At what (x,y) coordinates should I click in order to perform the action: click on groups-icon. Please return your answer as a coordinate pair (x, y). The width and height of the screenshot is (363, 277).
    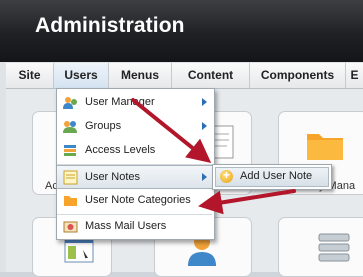
    Looking at the image, I should click on (70, 127).